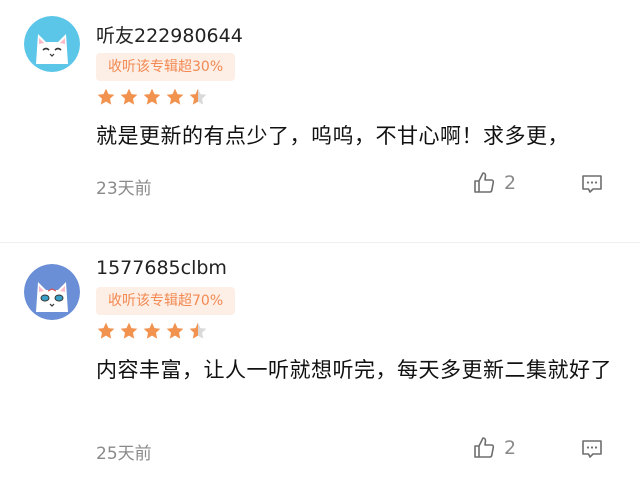 The width and height of the screenshot is (640, 485). What do you see at coordinates (161, 268) in the screenshot?
I see `username: 1577685clbm` at bounding box center [161, 268].